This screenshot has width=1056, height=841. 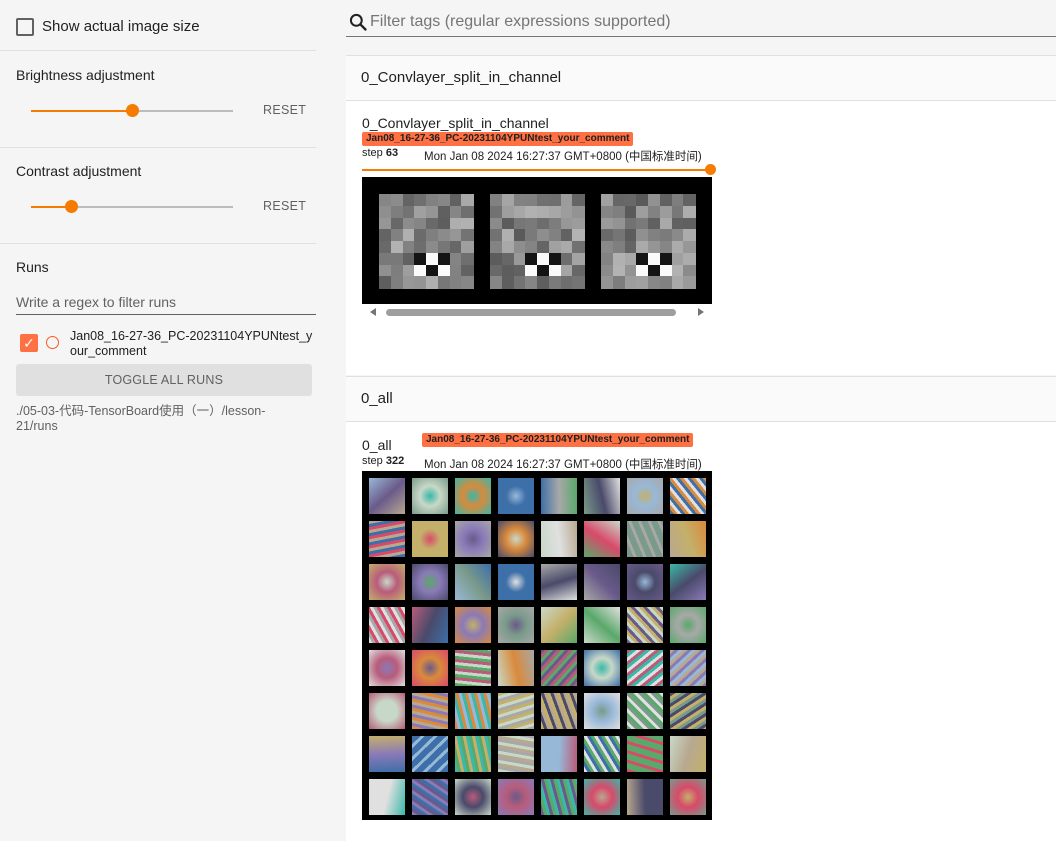 I want to click on image-scrollbar, so click(x=537, y=312).